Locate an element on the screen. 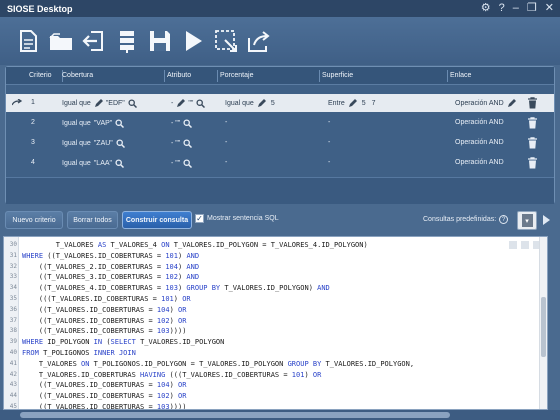  open-folder-icon is located at coordinates (60, 41).